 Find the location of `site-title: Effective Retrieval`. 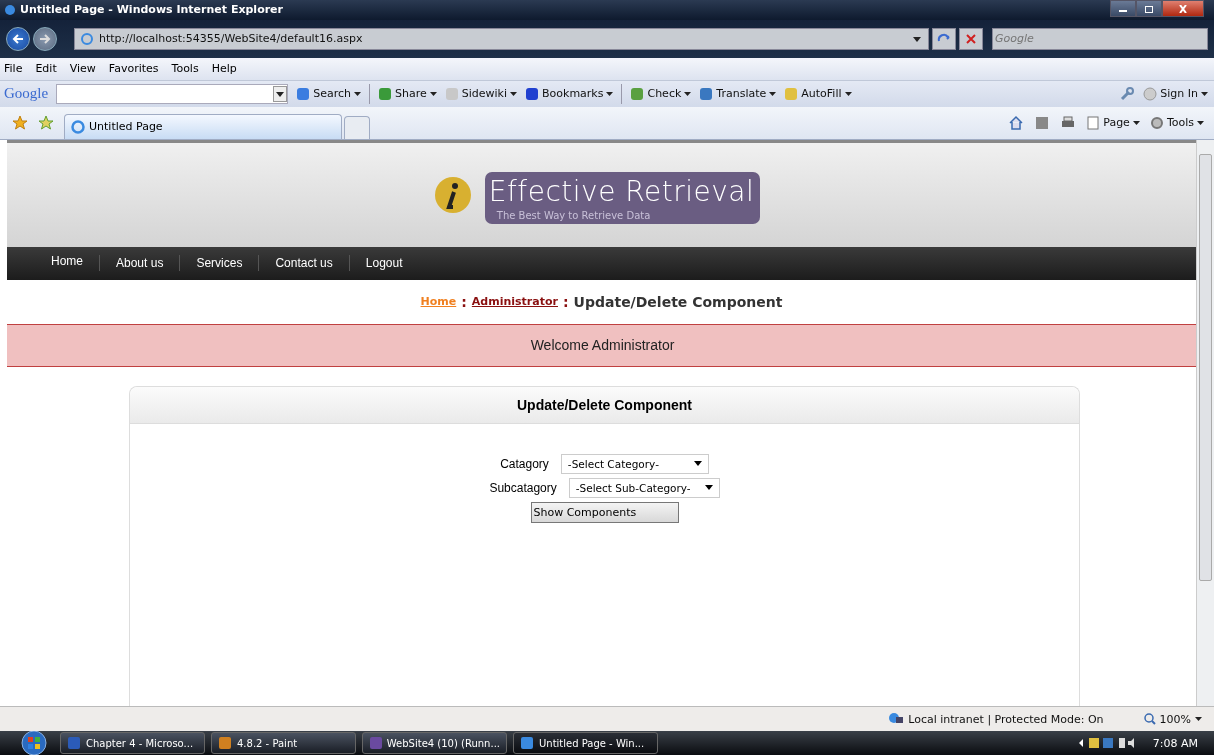

site-title: Effective Retrieval is located at coordinates (621, 191).